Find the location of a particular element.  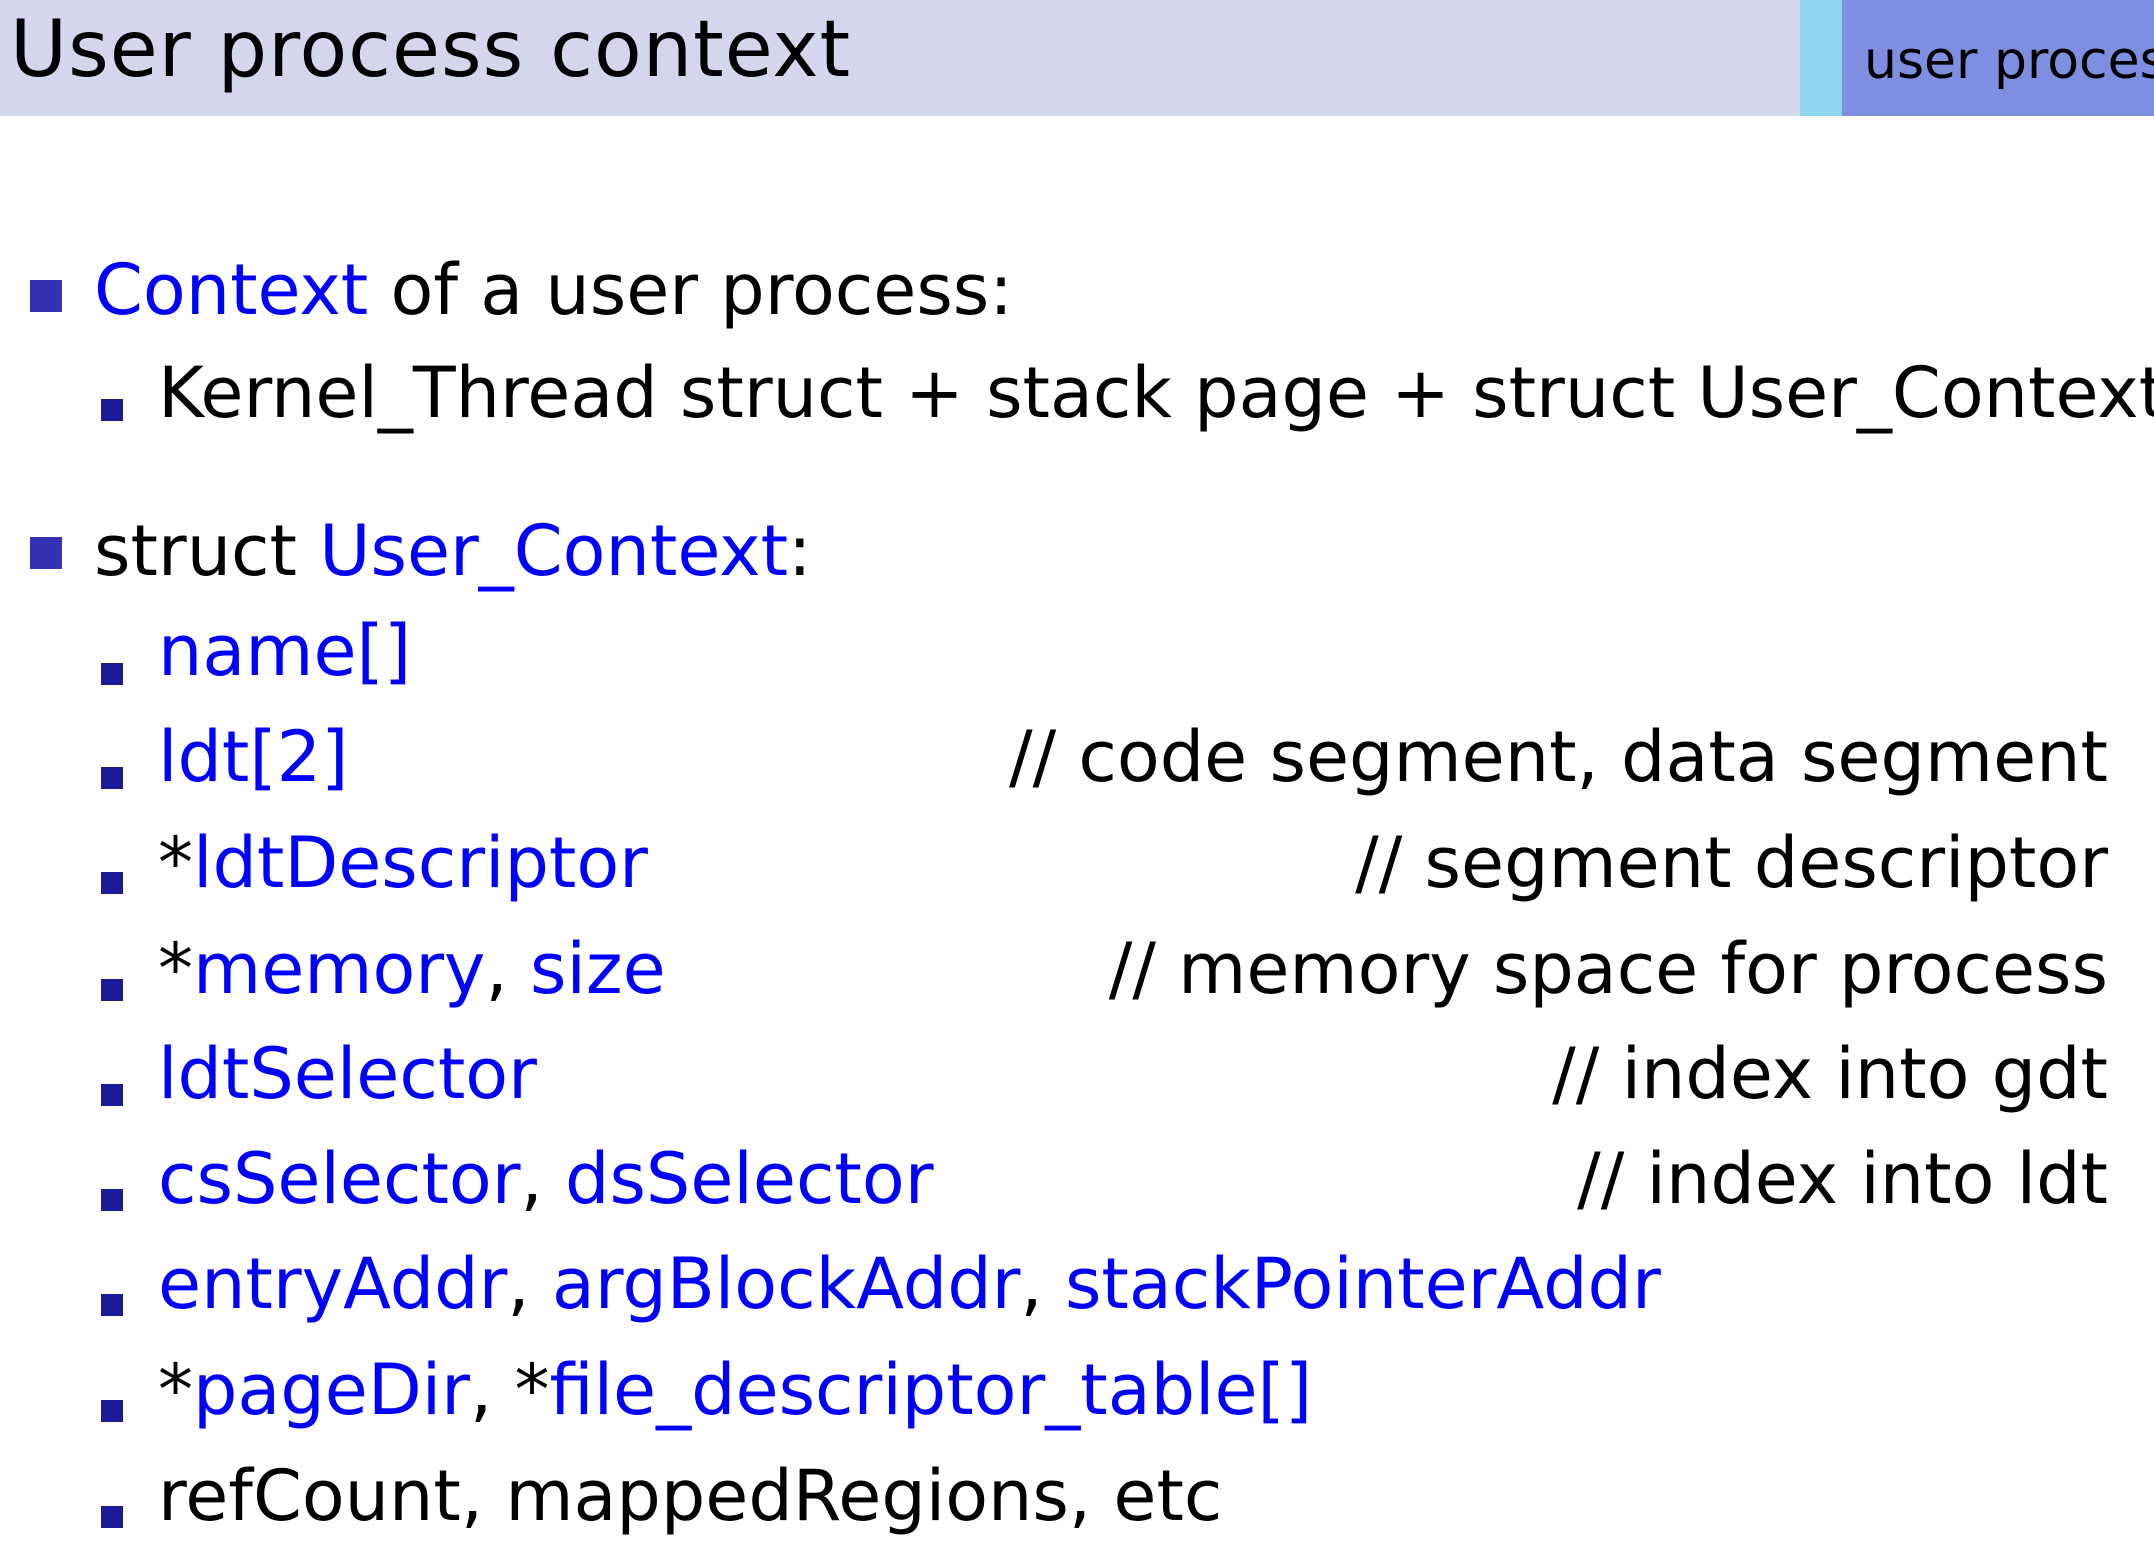

field-identifier: name[] is located at coordinates (285, 651).